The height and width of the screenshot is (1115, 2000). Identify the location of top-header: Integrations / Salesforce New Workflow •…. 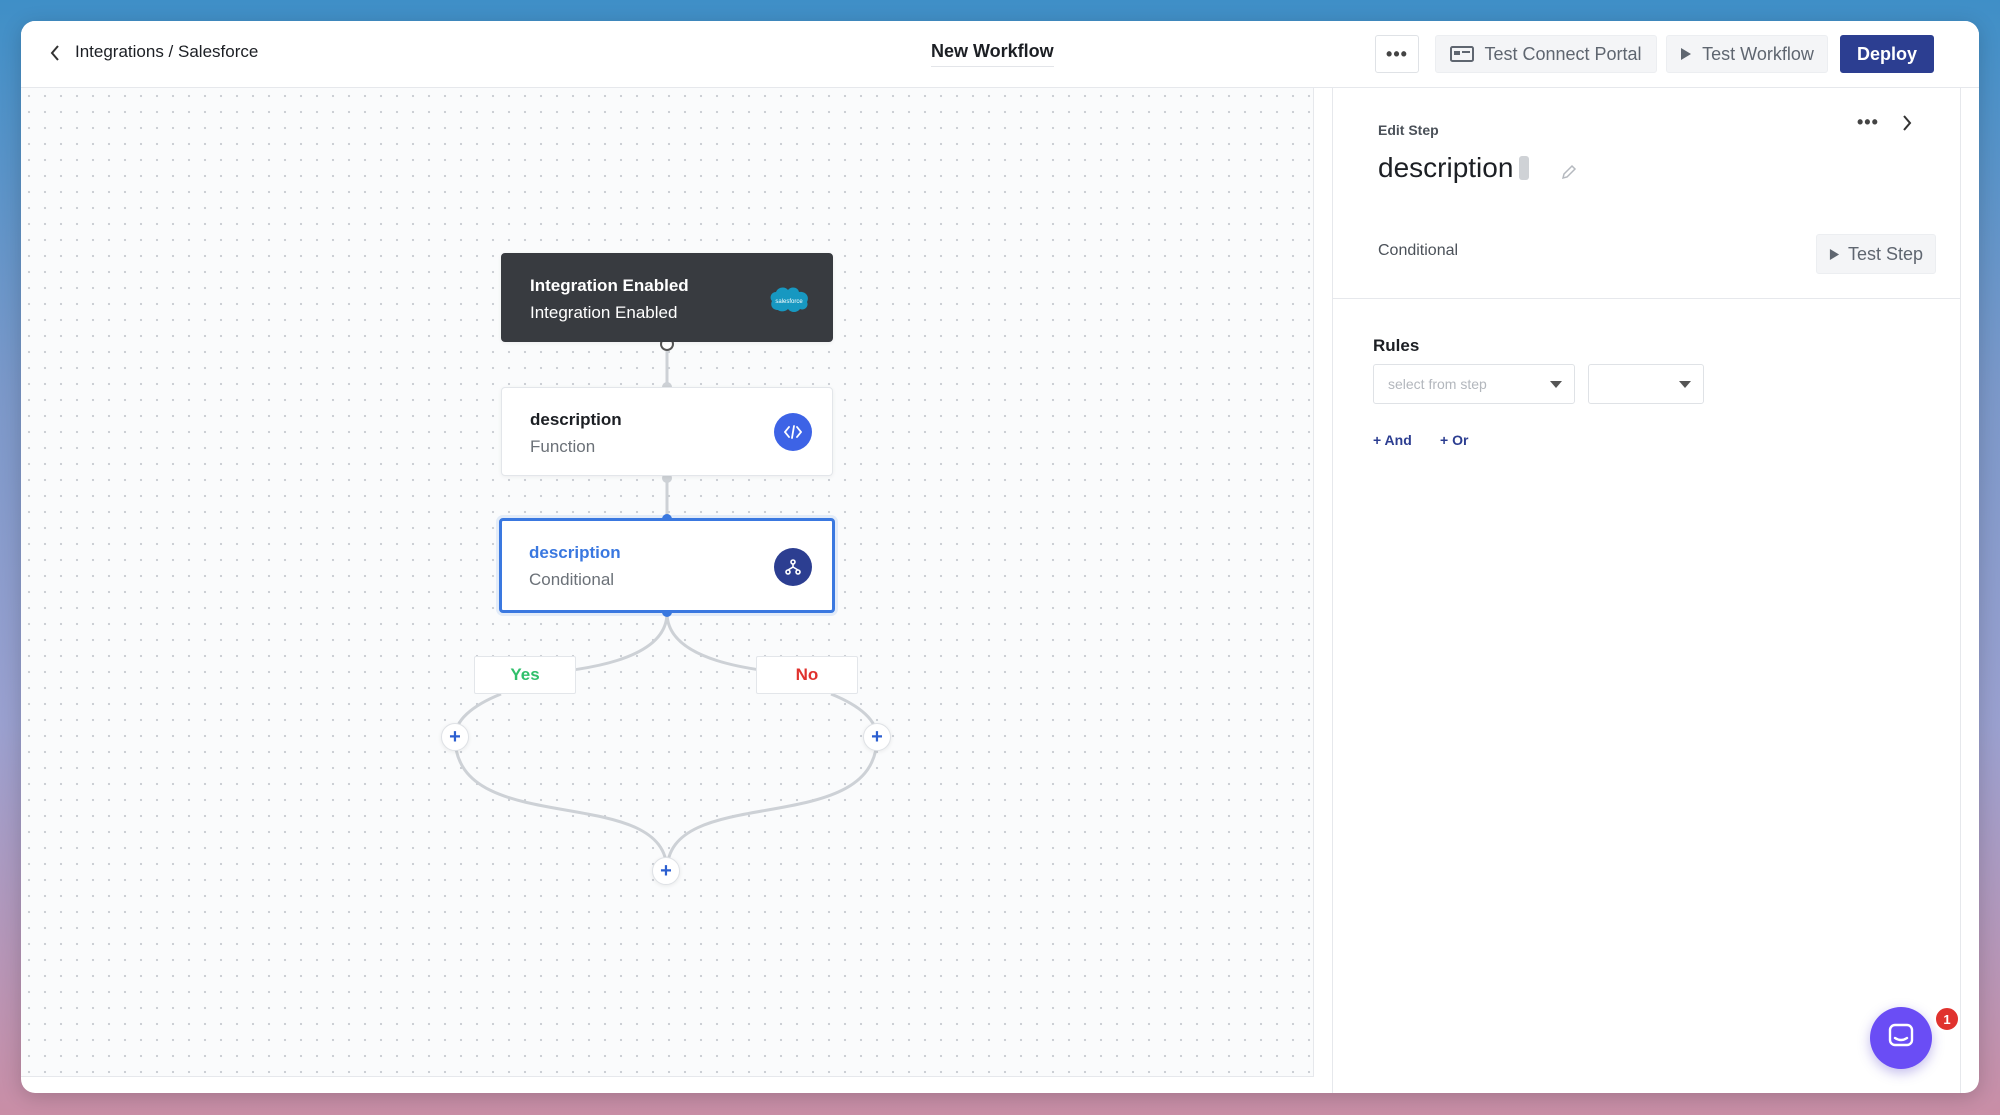
(1000, 54).